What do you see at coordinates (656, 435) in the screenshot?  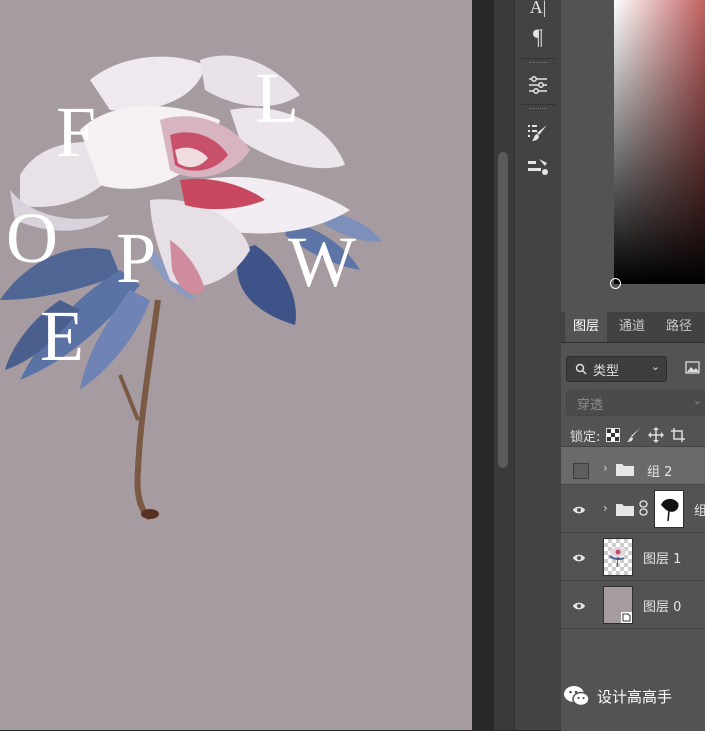 I see `lock-position-icon` at bounding box center [656, 435].